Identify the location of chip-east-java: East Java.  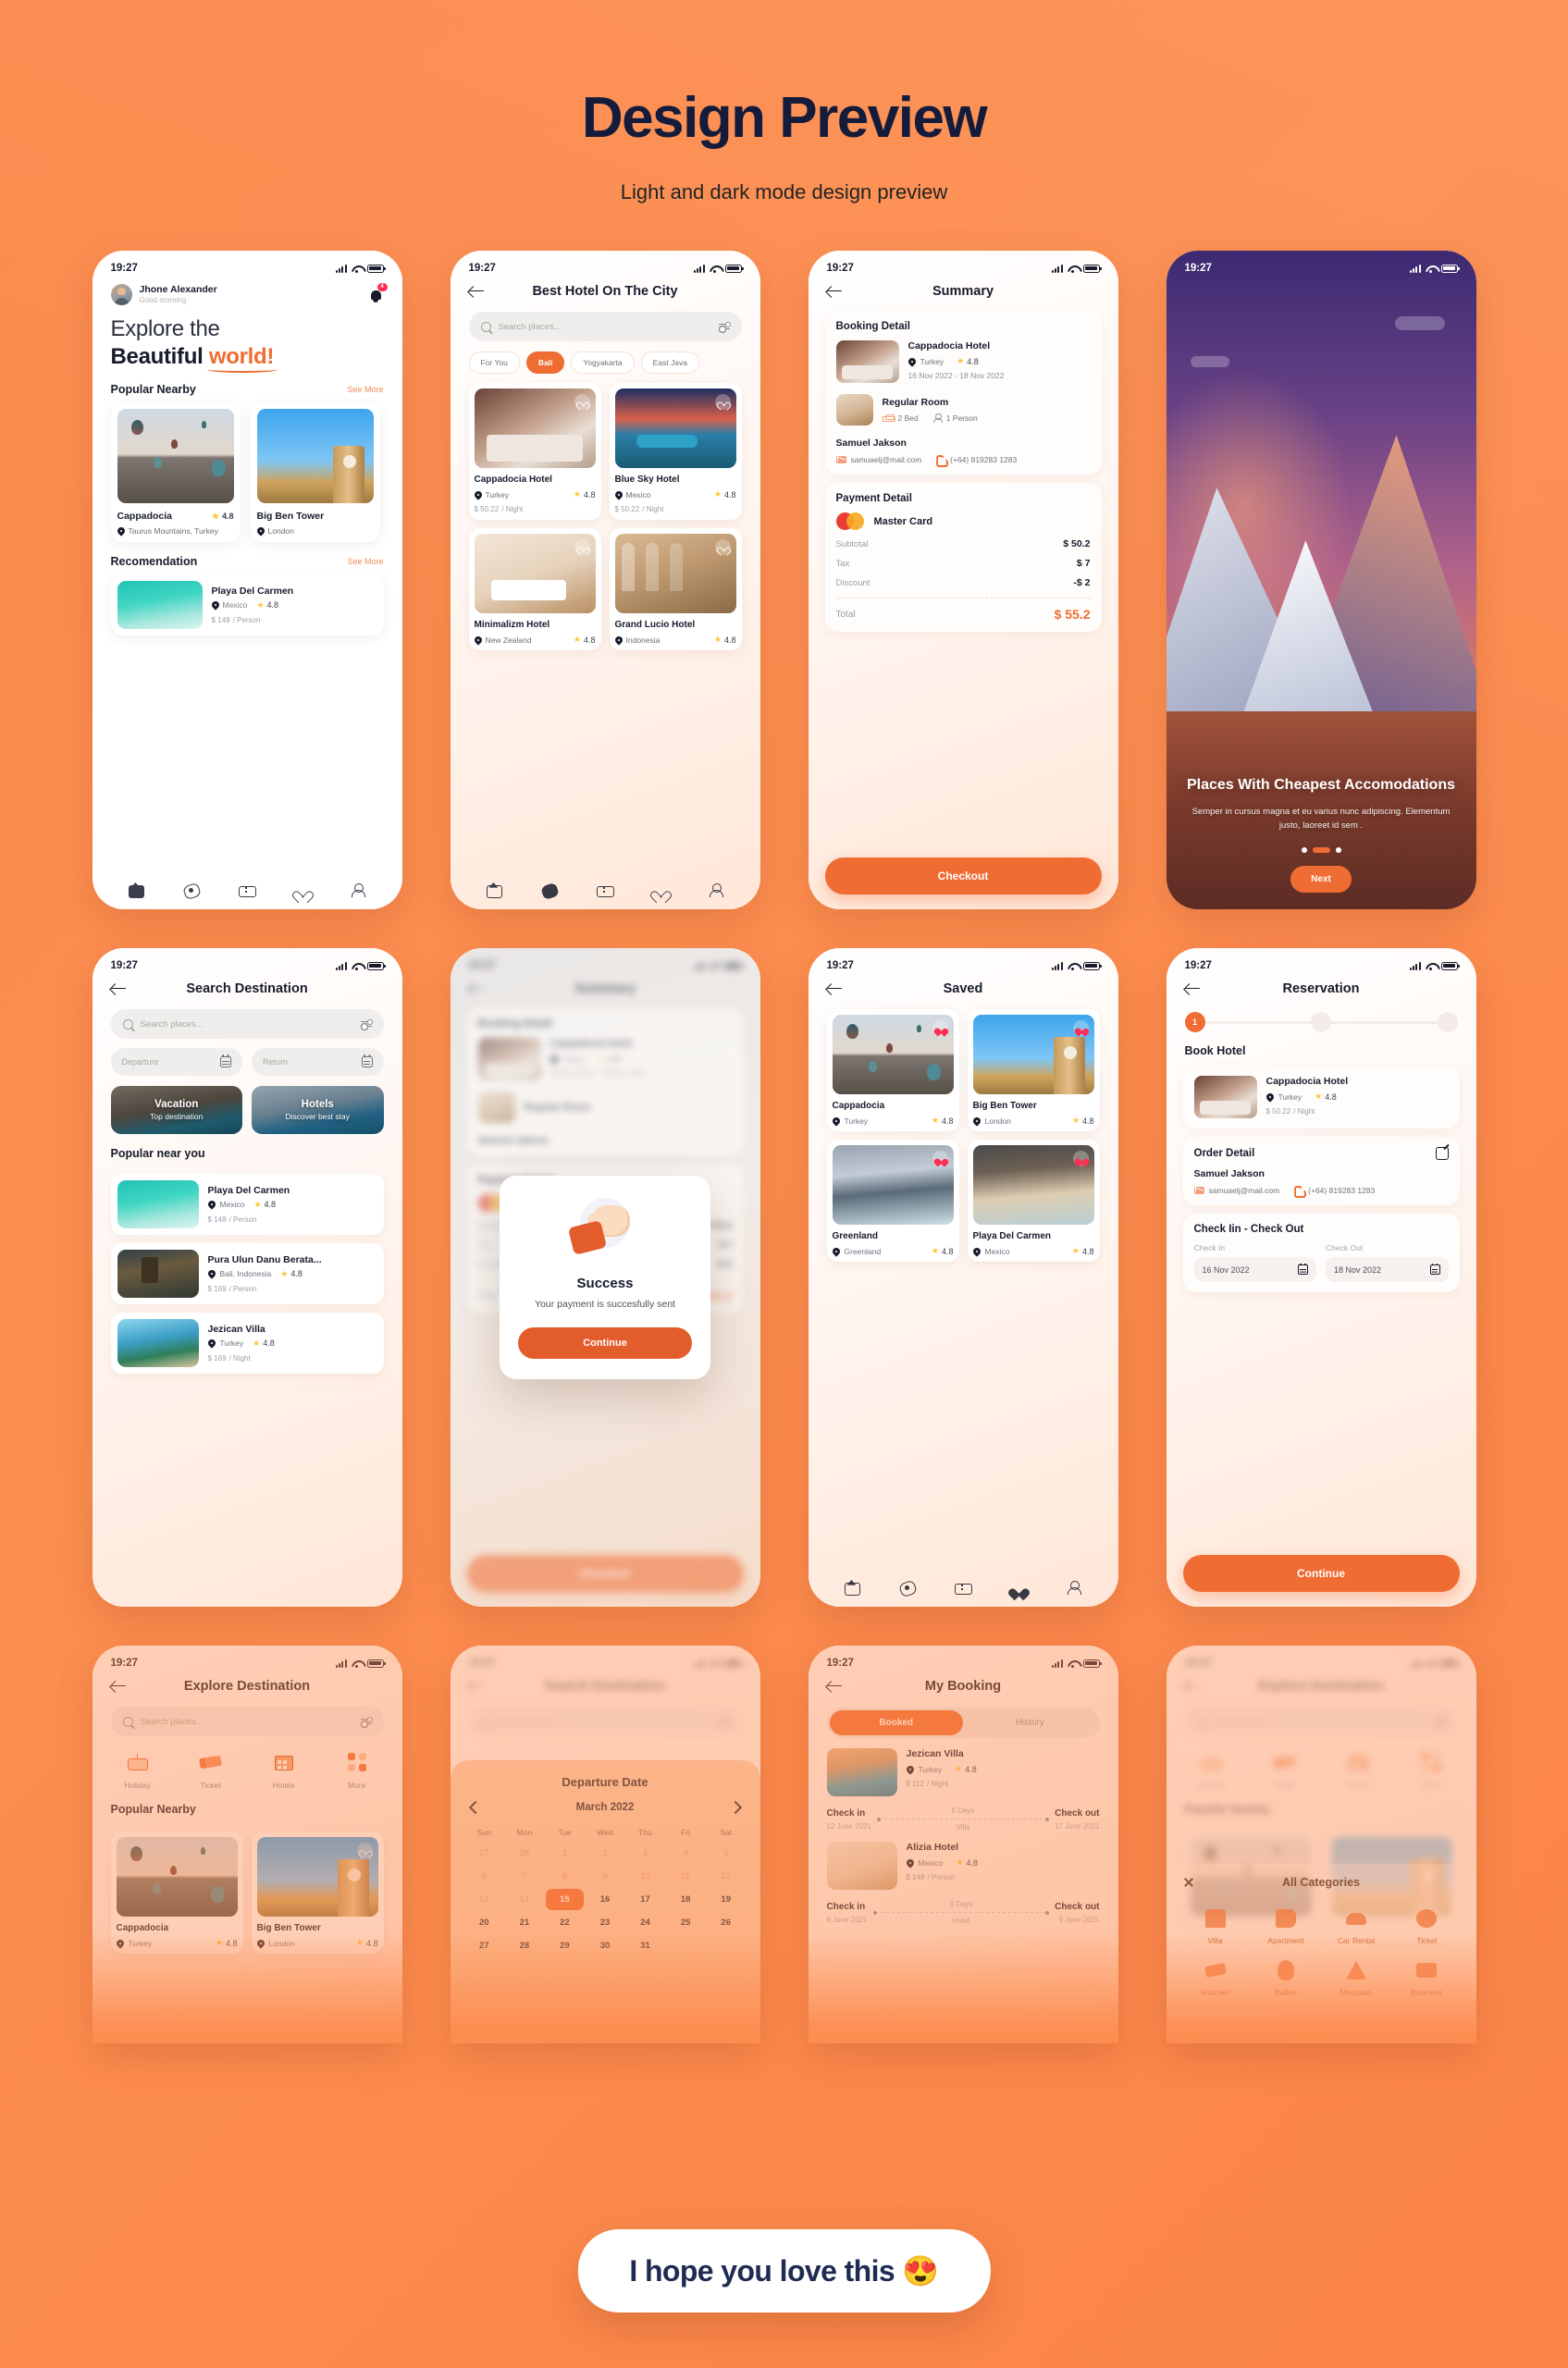
(669, 363).